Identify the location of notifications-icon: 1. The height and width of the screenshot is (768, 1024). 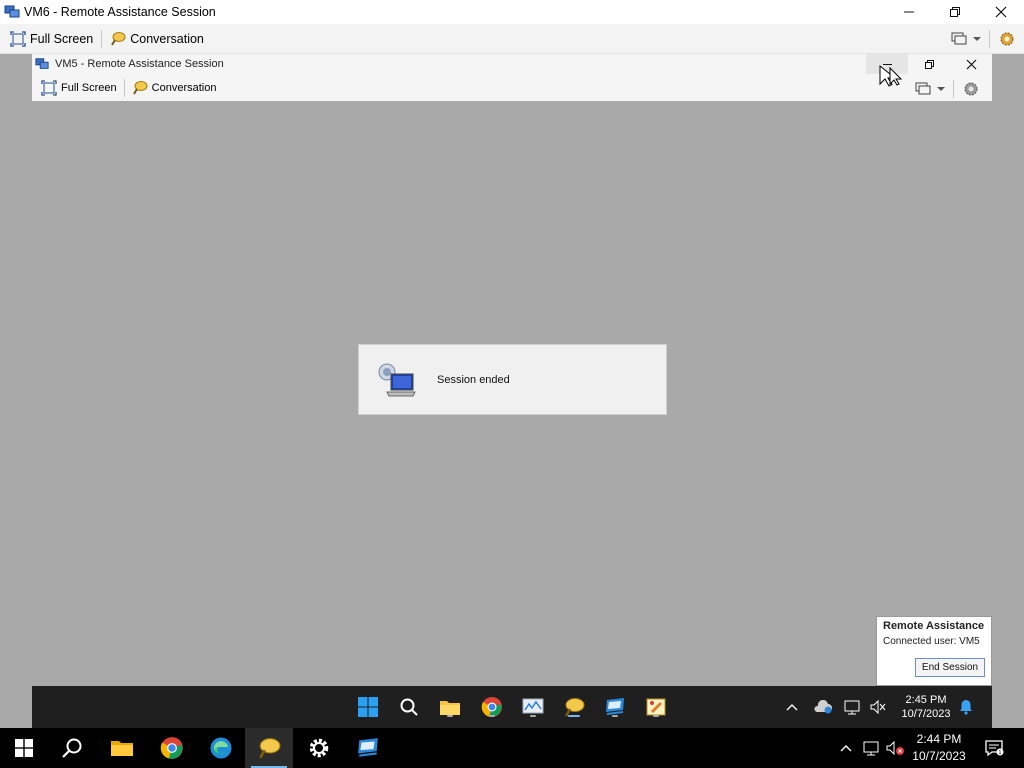
(994, 748).